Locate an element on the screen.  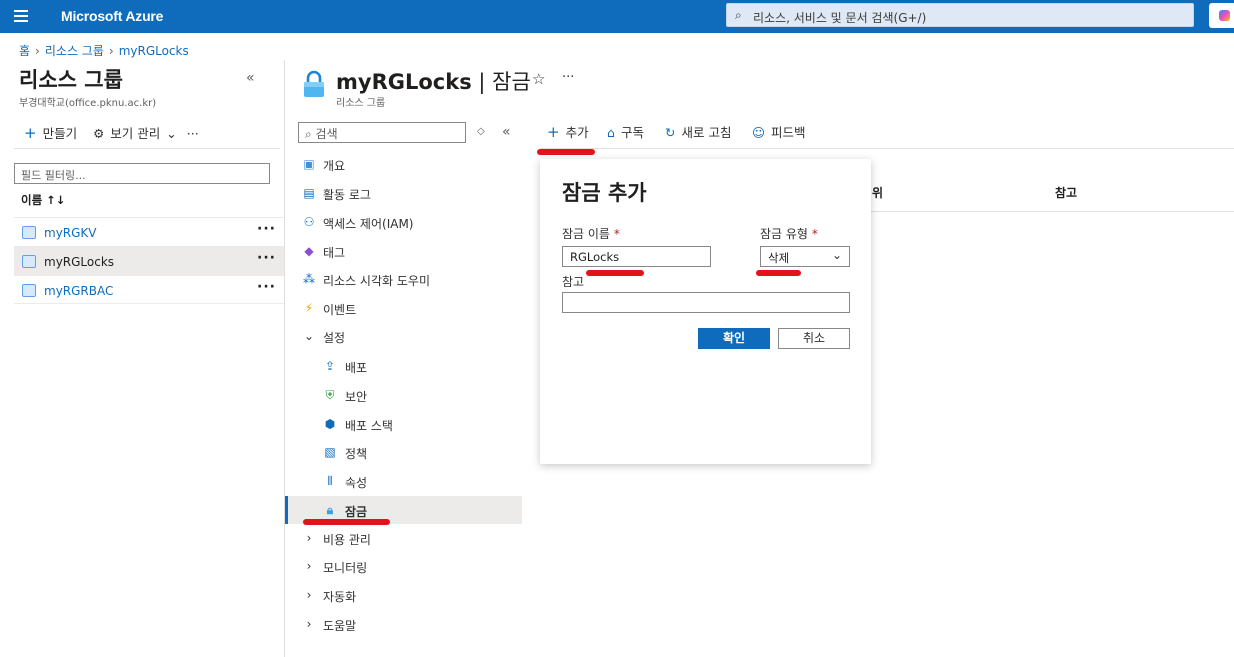
menu-group-cost-management: › 비용 관리 is located at coordinates (403, 538).